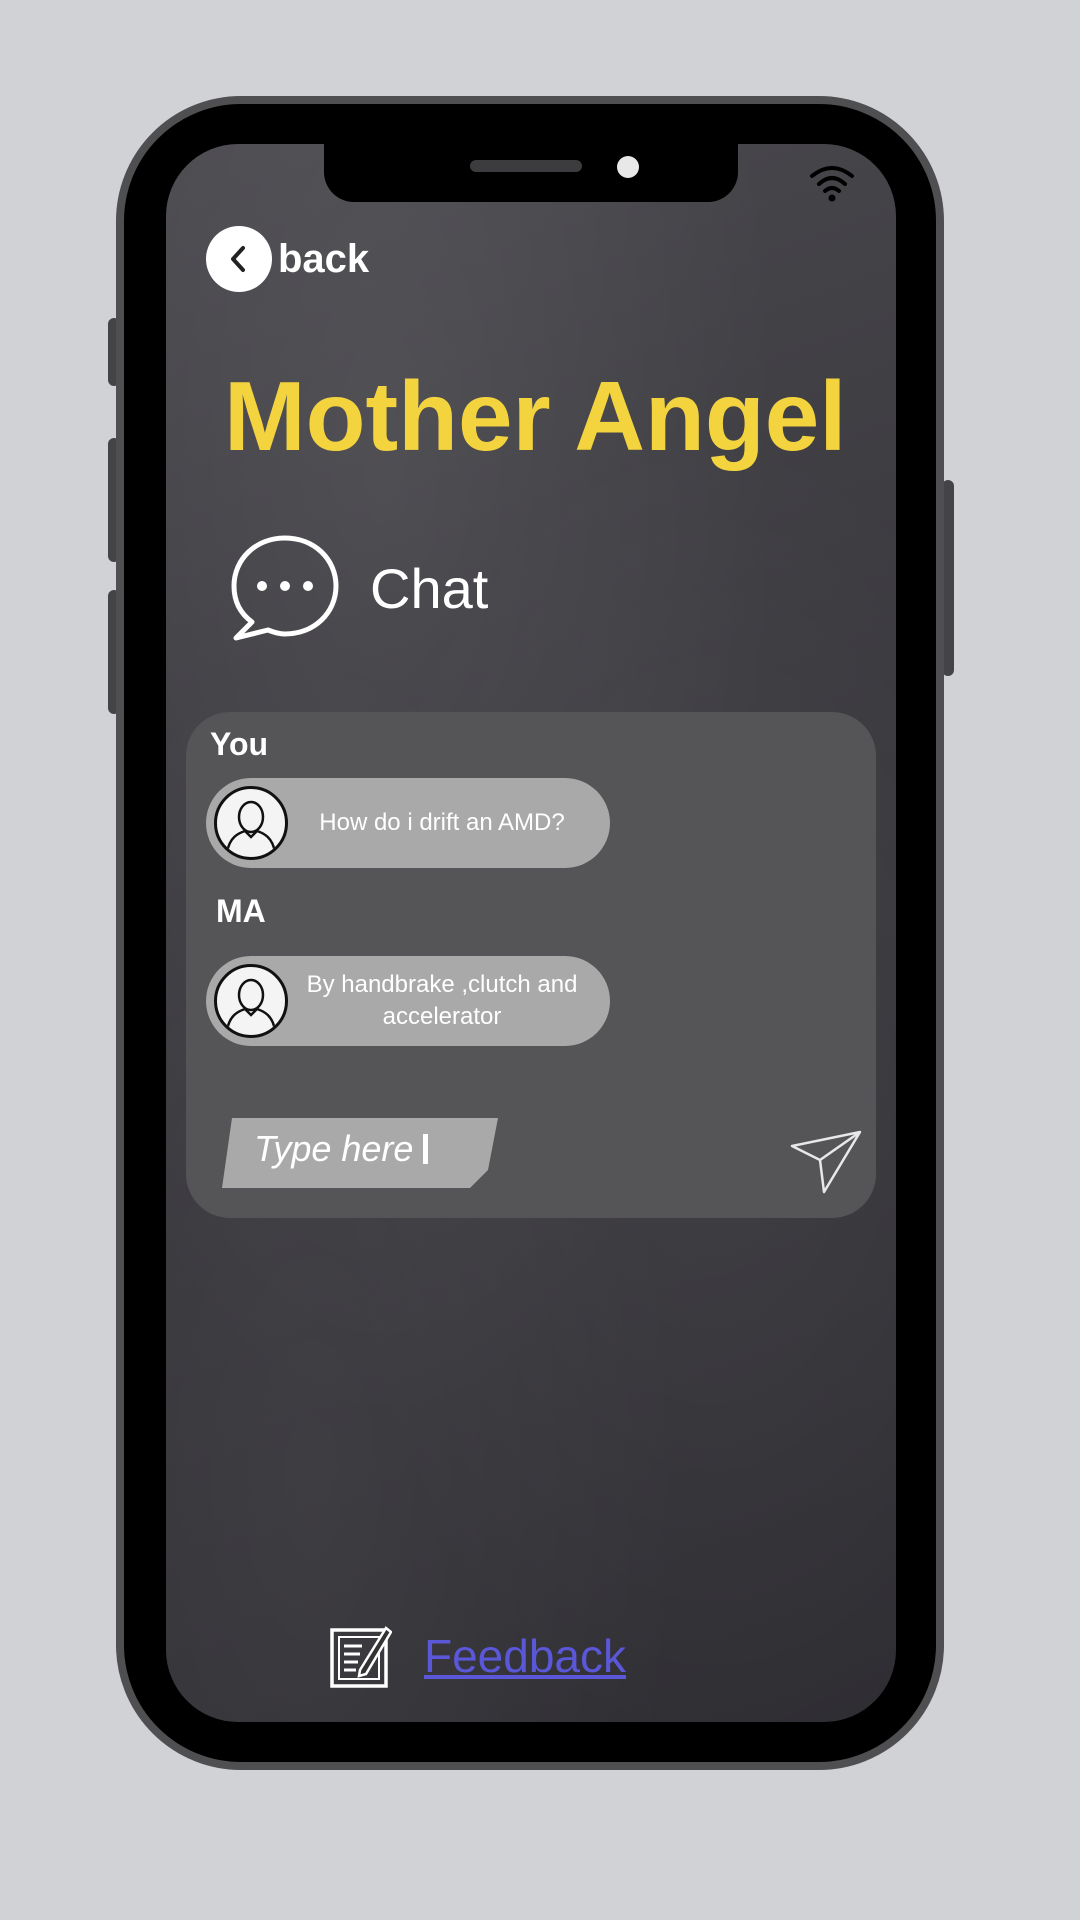  What do you see at coordinates (525, 1656) in the screenshot?
I see `feedback-link: Feedback` at bounding box center [525, 1656].